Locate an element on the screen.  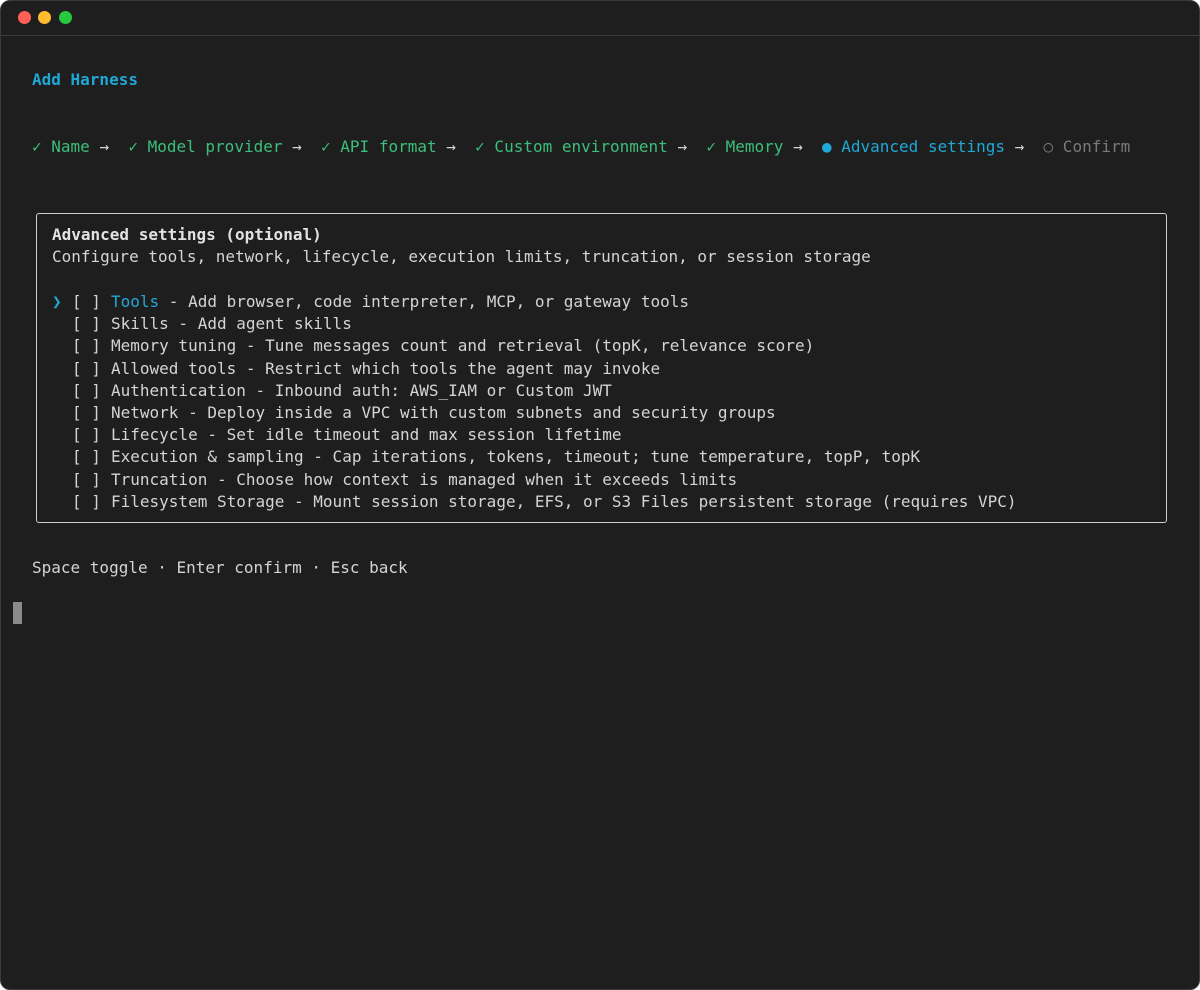
step-confirm: ○ Confirm is located at coordinates (1087, 146).